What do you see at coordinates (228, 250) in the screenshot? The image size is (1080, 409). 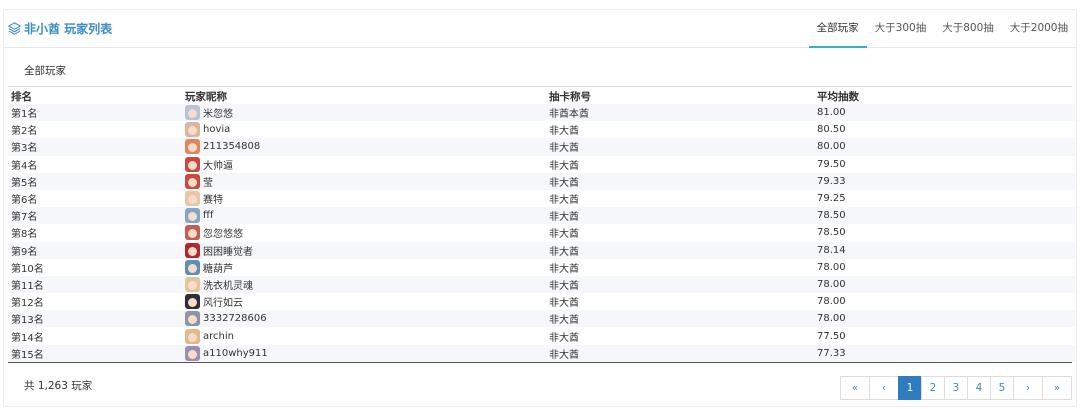 I see `player-name: 困困睡觉者` at bounding box center [228, 250].